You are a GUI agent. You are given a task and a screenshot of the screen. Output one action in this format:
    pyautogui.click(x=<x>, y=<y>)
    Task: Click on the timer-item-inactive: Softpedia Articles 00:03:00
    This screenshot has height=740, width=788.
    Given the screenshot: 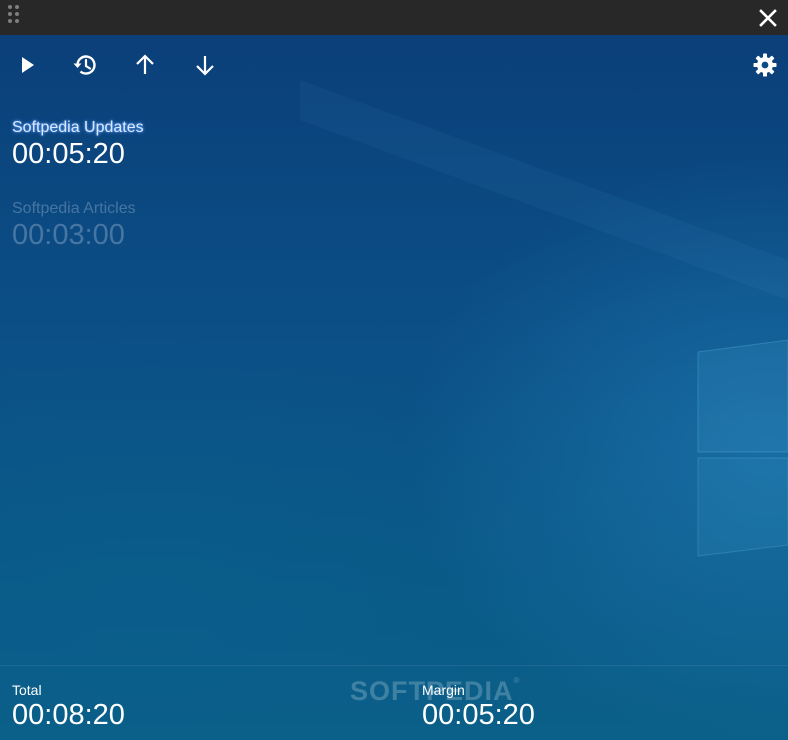 What is the action you would take?
    pyautogui.click(x=74, y=225)
    